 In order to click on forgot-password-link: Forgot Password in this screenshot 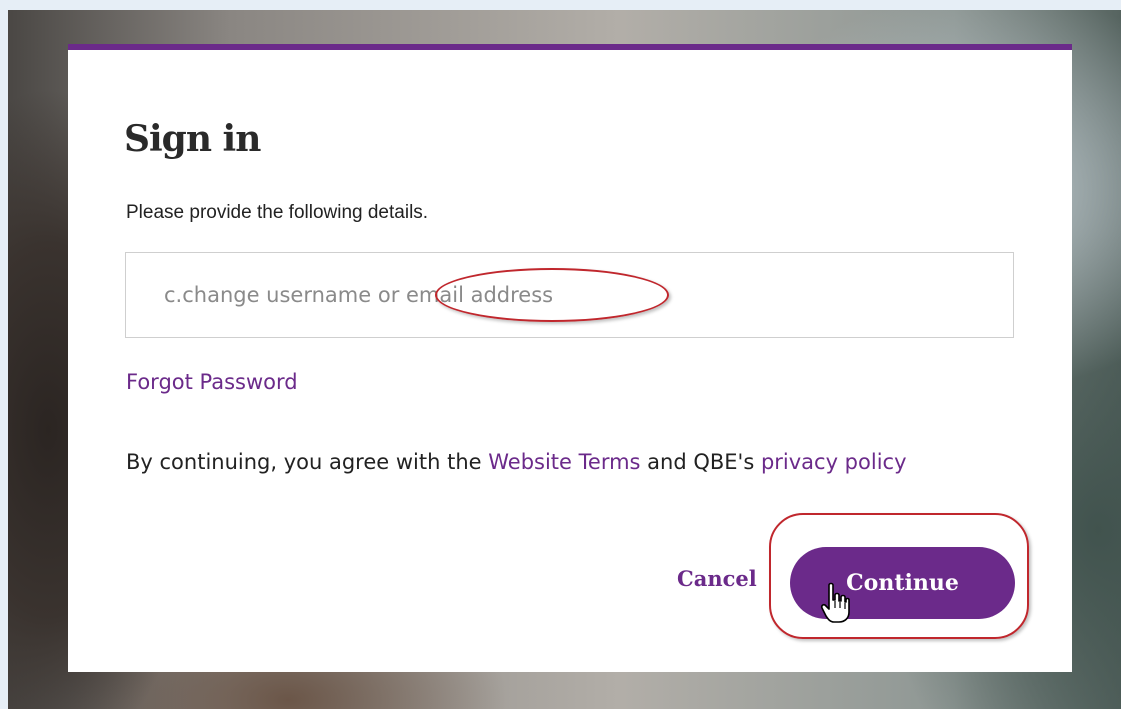, I will do `click(212, 382)`.